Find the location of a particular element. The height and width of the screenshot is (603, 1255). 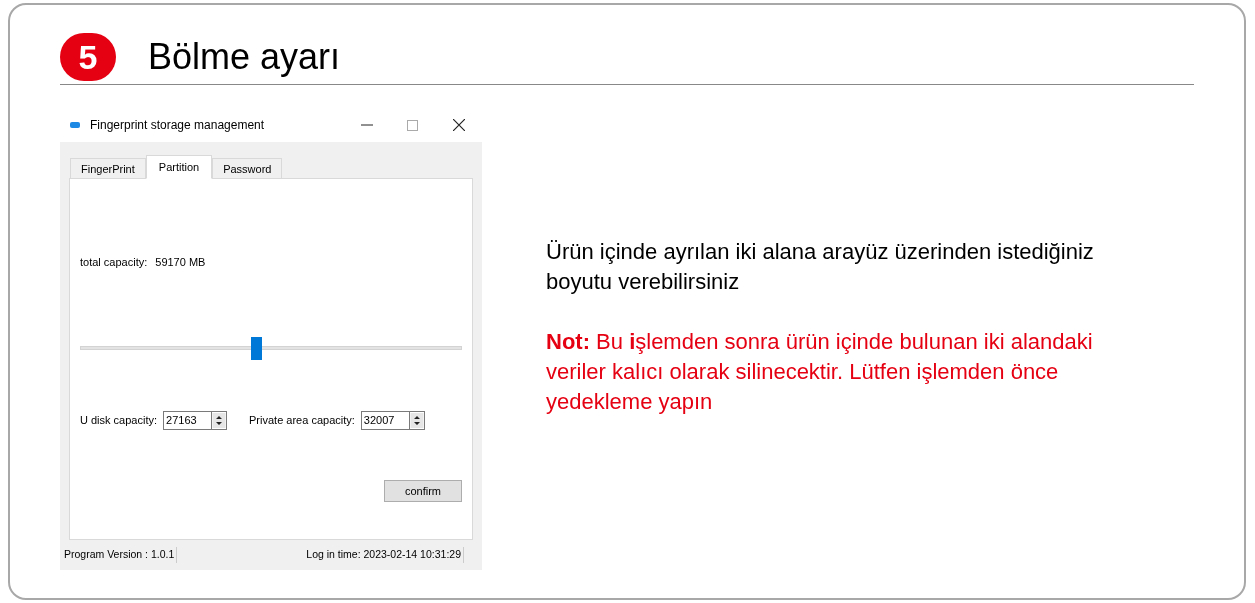

window-title: Fingerprint storage management is located at coordinates (178, 126).